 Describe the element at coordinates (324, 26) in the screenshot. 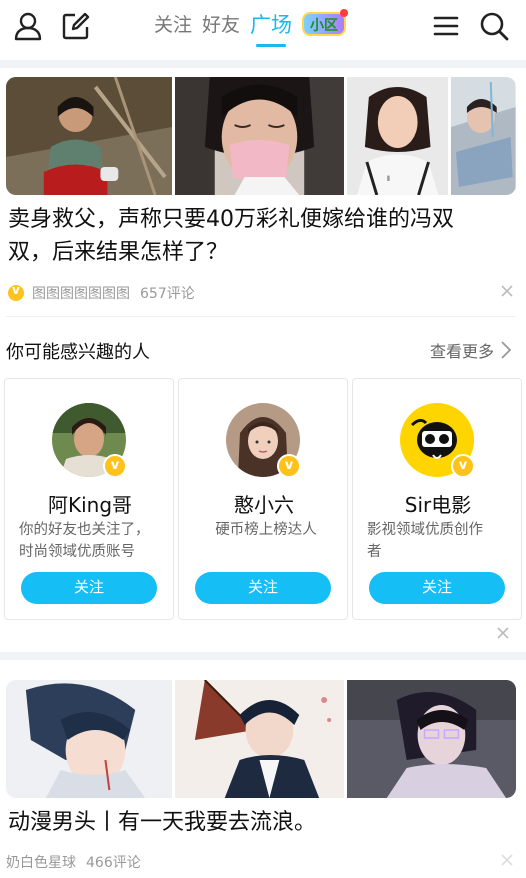

I see `community-badge-label: 小区` at that location.